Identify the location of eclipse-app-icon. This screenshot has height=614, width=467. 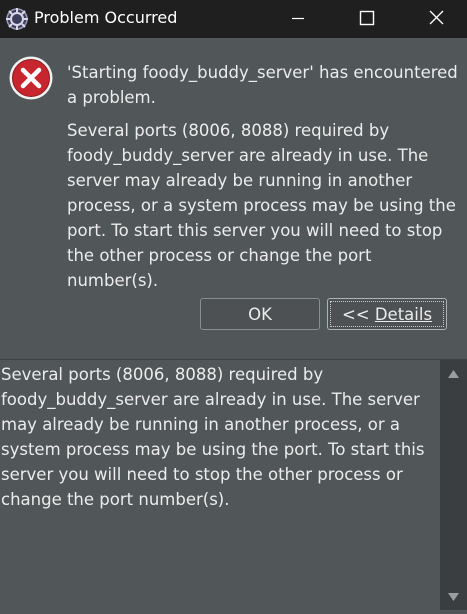
(17, 19).